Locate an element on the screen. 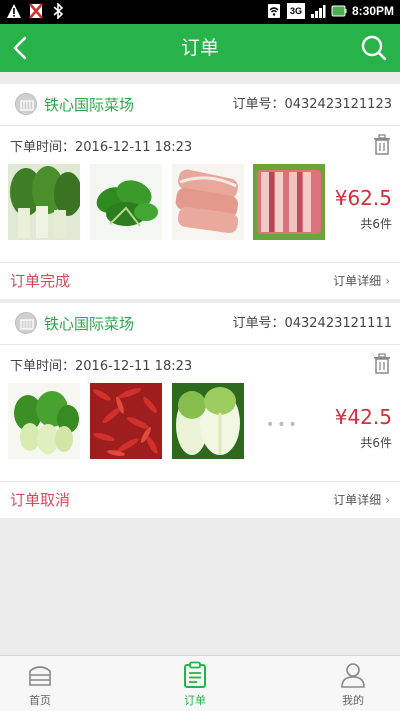  order-price: ¥42.5 is located at coordinates (363, 417).